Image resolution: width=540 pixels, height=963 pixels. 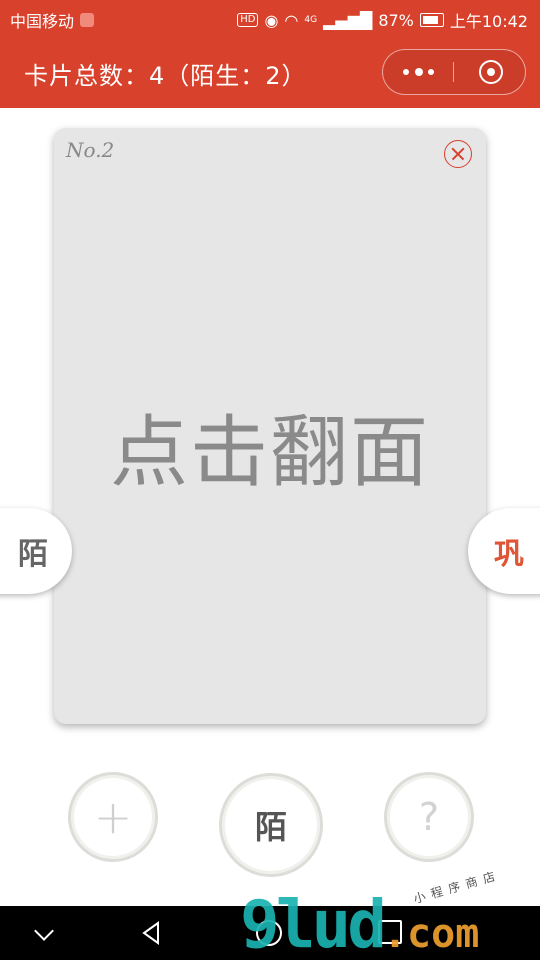 I want to click on help-button: ?, so click(x=429, y=817).